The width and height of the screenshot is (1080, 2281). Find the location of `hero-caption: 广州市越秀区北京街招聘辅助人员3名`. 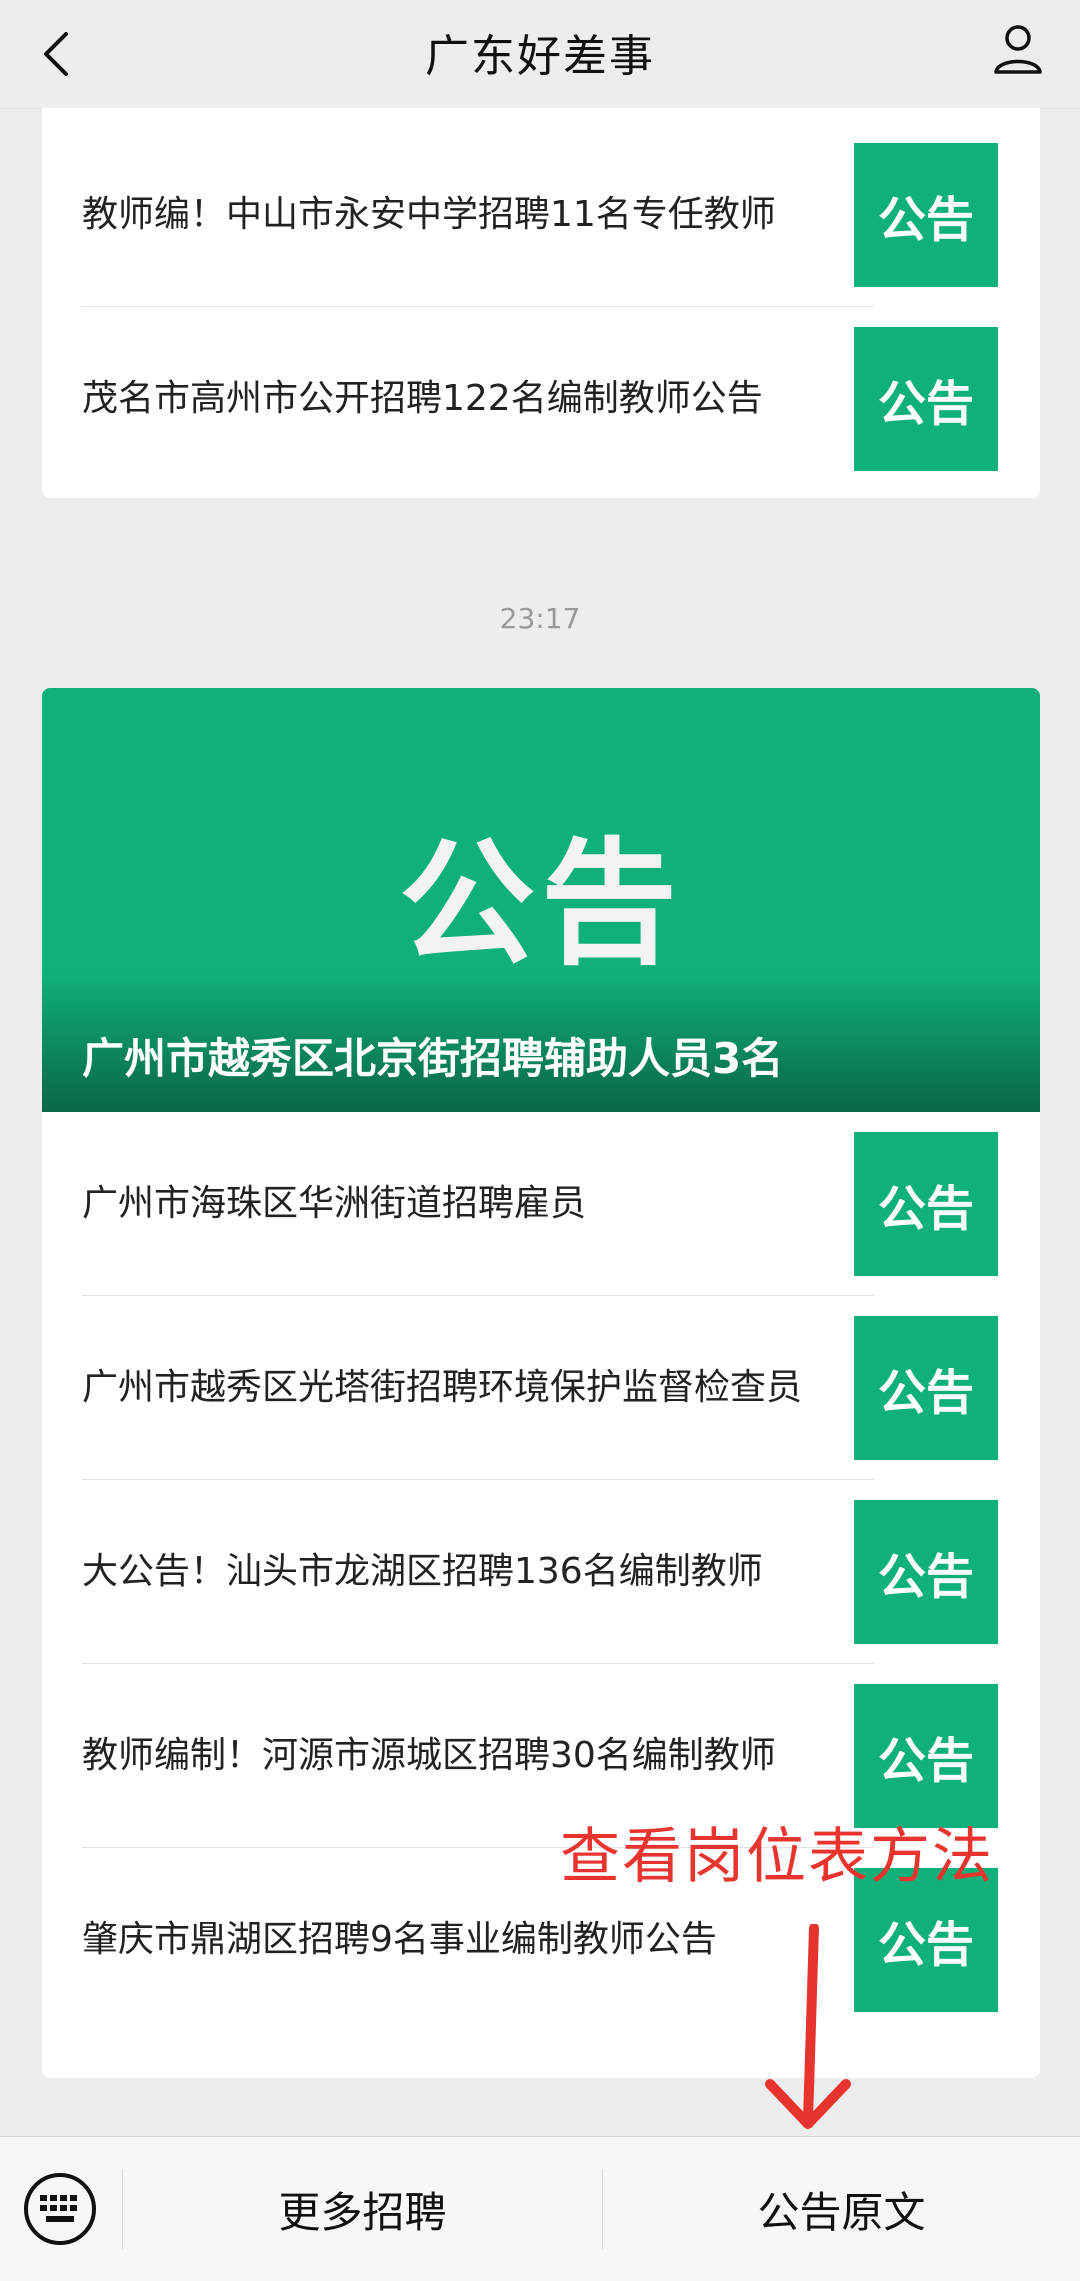

hero-caption: 广州市越秀区北京街招聘辅助人员3名 is located at coordinates (432, 1055).